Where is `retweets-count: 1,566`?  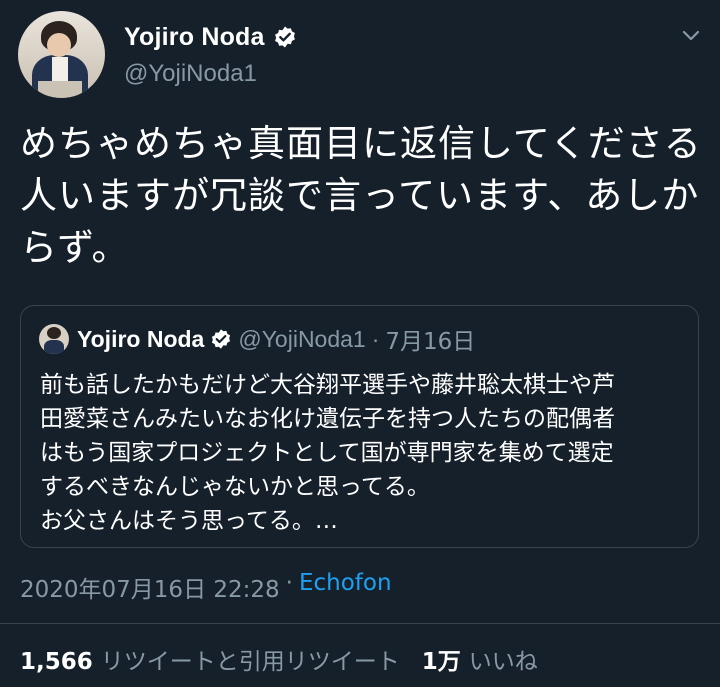 retweets-count: 1,566 is located at coordinates (56, 662).